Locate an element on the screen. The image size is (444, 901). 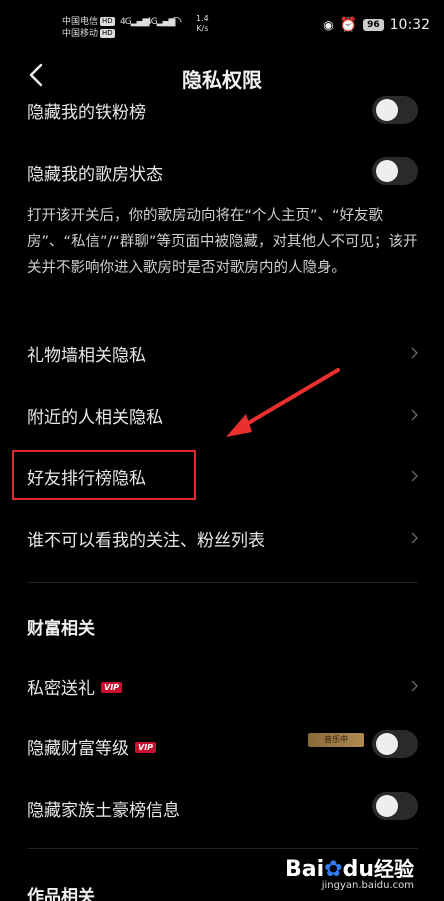
setting-nearby: 附近的人相关隐私 is located at coordinates (222, 415).